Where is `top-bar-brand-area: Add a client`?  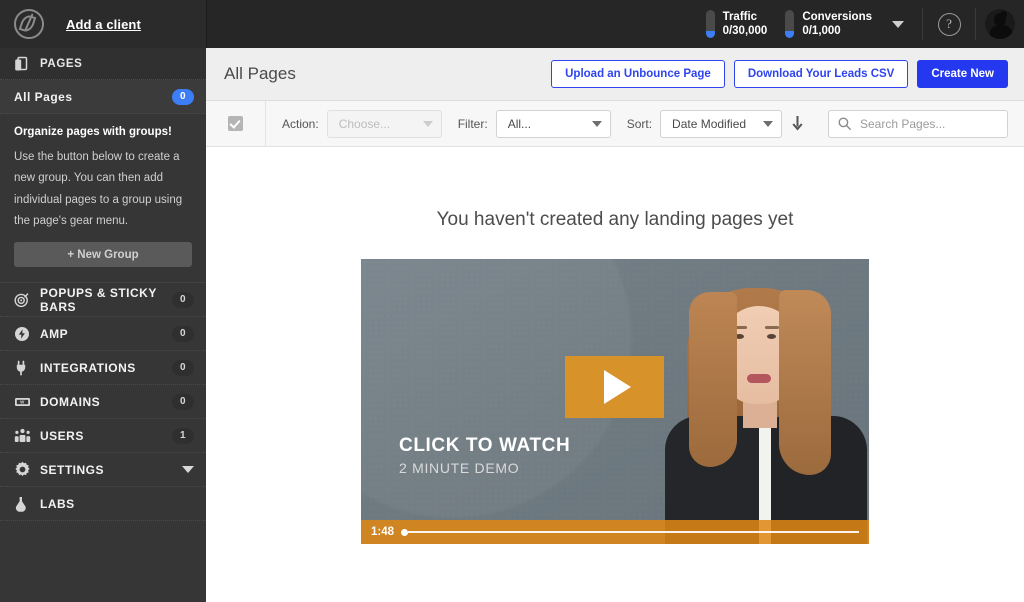 top-bar-brand-area: Add a client is located at coordinates (103, 24).